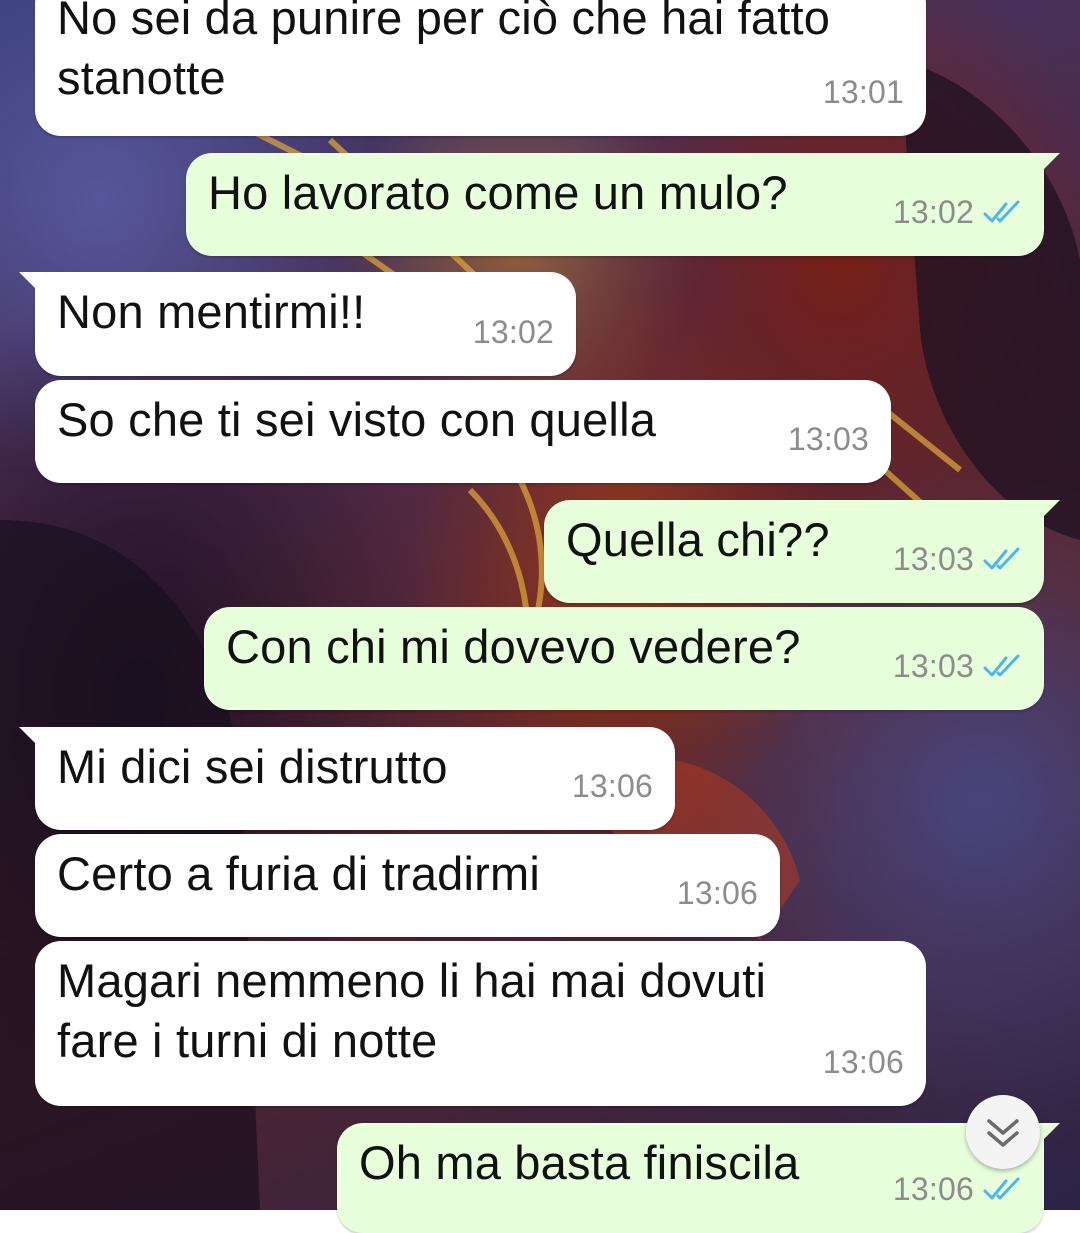  I want to click on message-time: 13:01, so click(863, 92).